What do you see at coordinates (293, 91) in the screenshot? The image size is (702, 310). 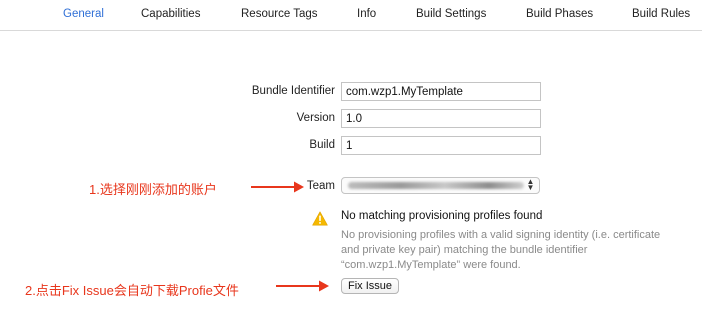 I see `bundle-identifier-label: Bundle Identifier` at bounding box center [293, 91].